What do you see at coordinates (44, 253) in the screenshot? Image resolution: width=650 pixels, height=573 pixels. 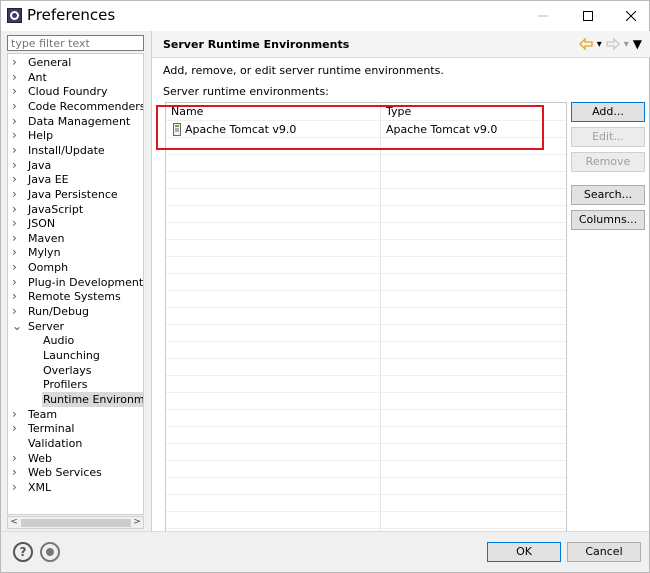 I see `tree-item-label: Mylyn` at bounding box center [44, 253].